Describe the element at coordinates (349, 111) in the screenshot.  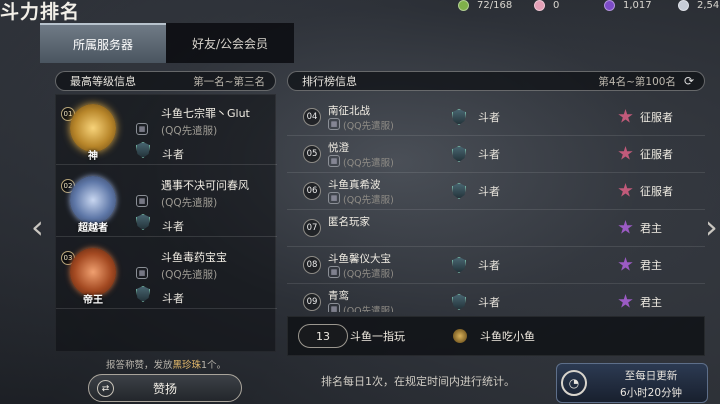
I see `player-name: 南征北战` at that location.